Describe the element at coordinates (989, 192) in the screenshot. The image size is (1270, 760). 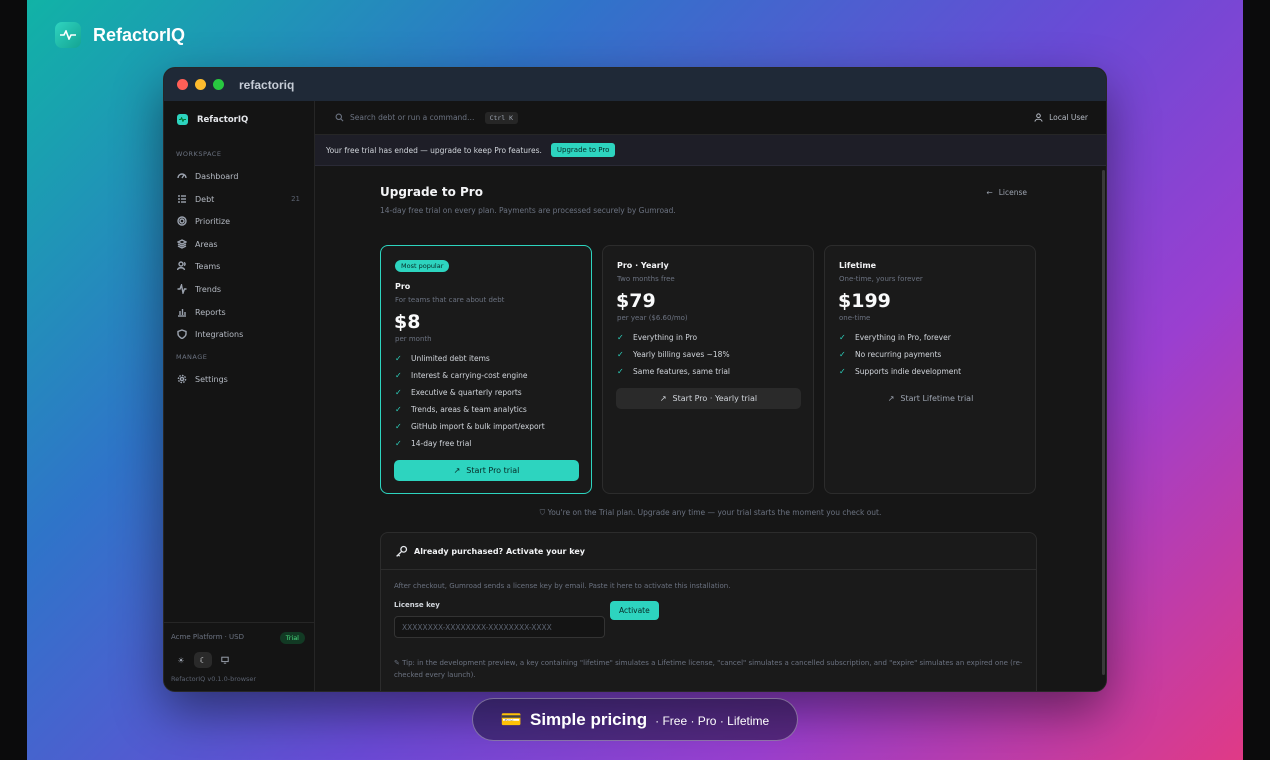
I see `arrow-left-icon: ←` at that location.